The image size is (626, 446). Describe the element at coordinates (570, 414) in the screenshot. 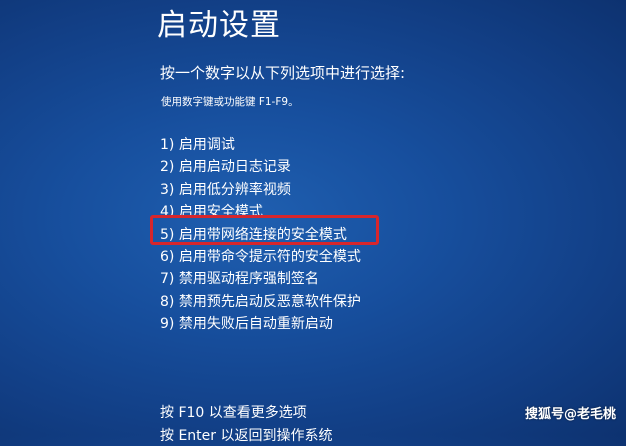

I see `watermark-text: 搜狐号@老毛桃` at that location.